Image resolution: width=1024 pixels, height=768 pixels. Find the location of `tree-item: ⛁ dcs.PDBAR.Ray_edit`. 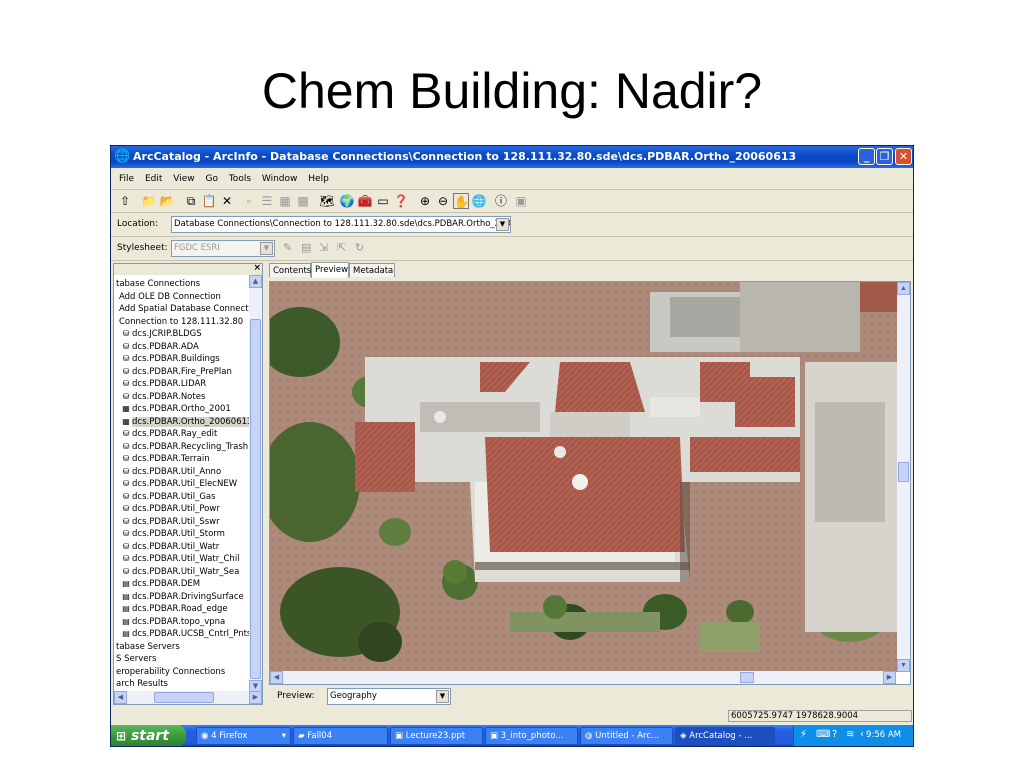

tree-item: ⛁ dcs.PDBAR.Ray_edit is located at coordinates (182, 434).